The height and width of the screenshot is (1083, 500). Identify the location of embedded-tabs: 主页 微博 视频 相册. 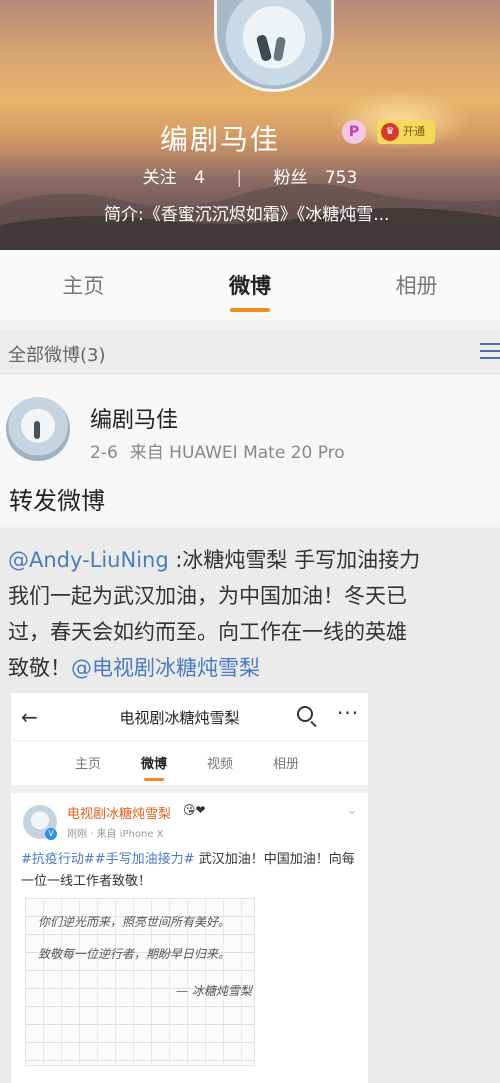
(189, 763).